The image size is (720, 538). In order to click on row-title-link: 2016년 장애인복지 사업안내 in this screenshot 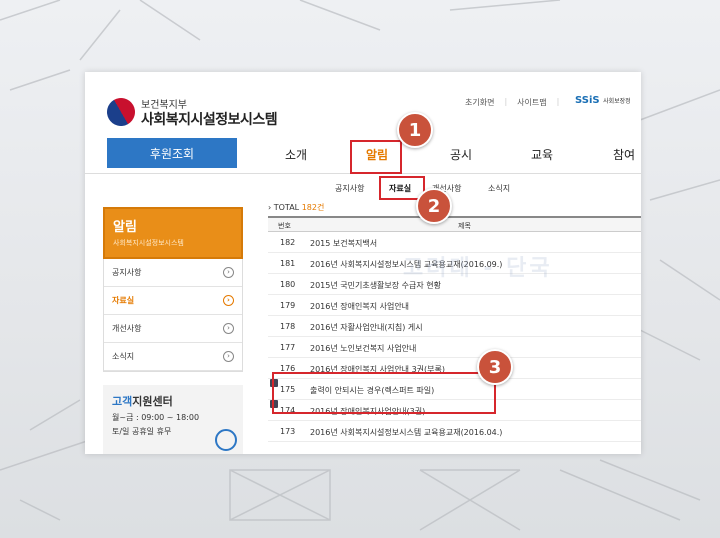, I will do `click(359, 306)`.